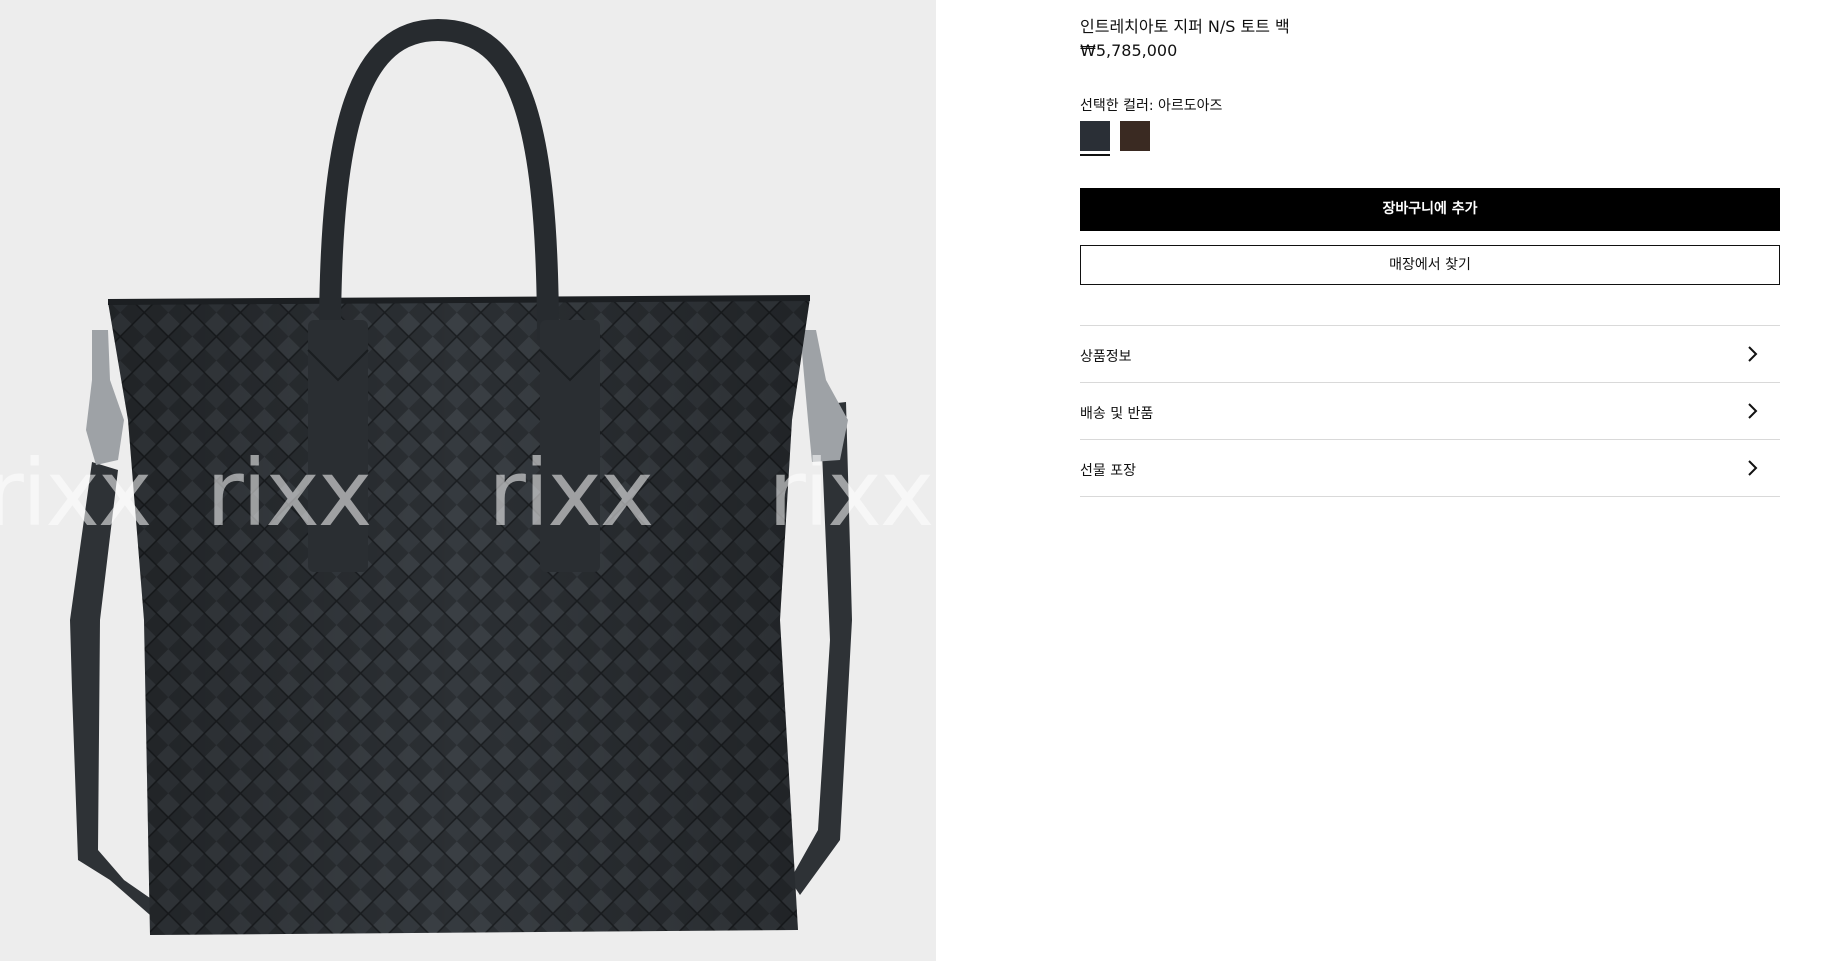 The width and height of the screenshot is (1838, 961). I want to click on selected-color-label: 선택한 컬러: 아르도아즈, so click(1151, 106).